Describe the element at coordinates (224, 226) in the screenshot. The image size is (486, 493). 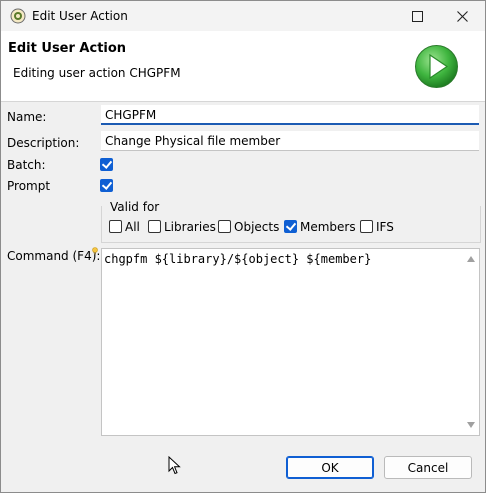
I see `valid-for-objects-checkbox` at that location.